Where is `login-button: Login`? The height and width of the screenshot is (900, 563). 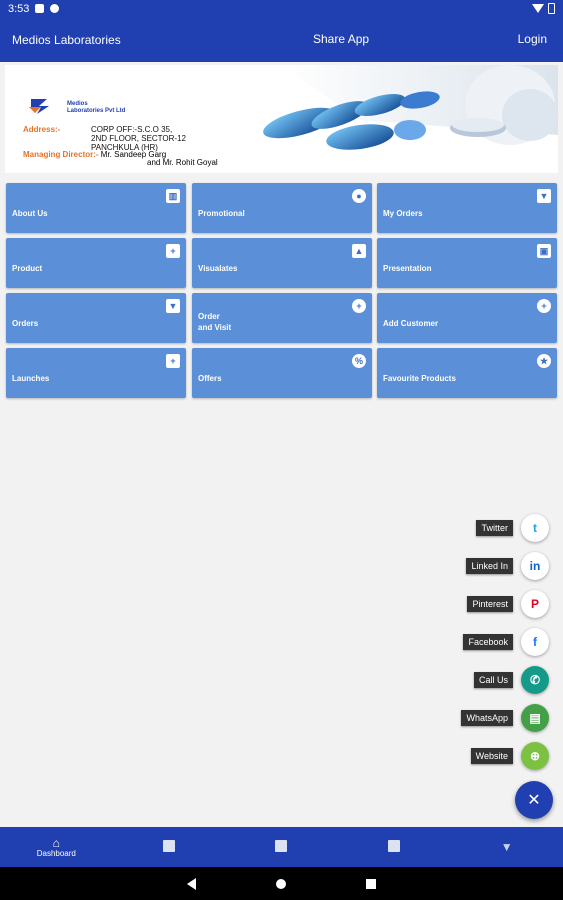
login-button: Login is located at coordinates (532, 39).